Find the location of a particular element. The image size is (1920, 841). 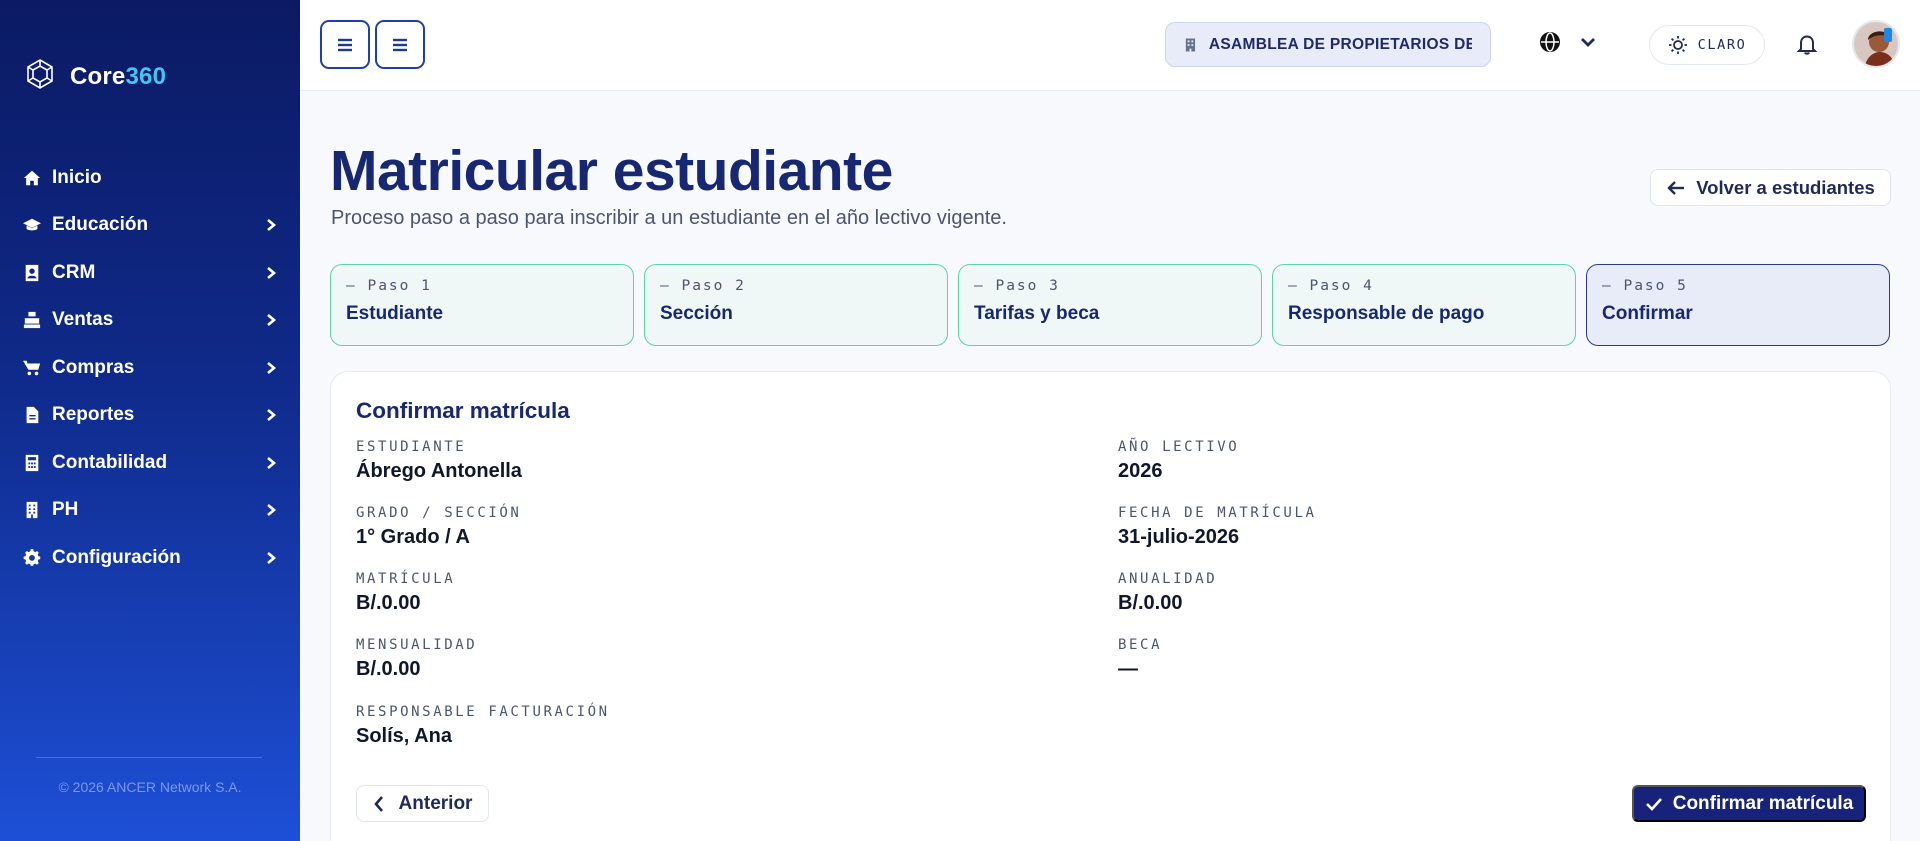

field-anio-lectivo: AÑO LECTIVO 2026 is located at coordinates (1178, 461).